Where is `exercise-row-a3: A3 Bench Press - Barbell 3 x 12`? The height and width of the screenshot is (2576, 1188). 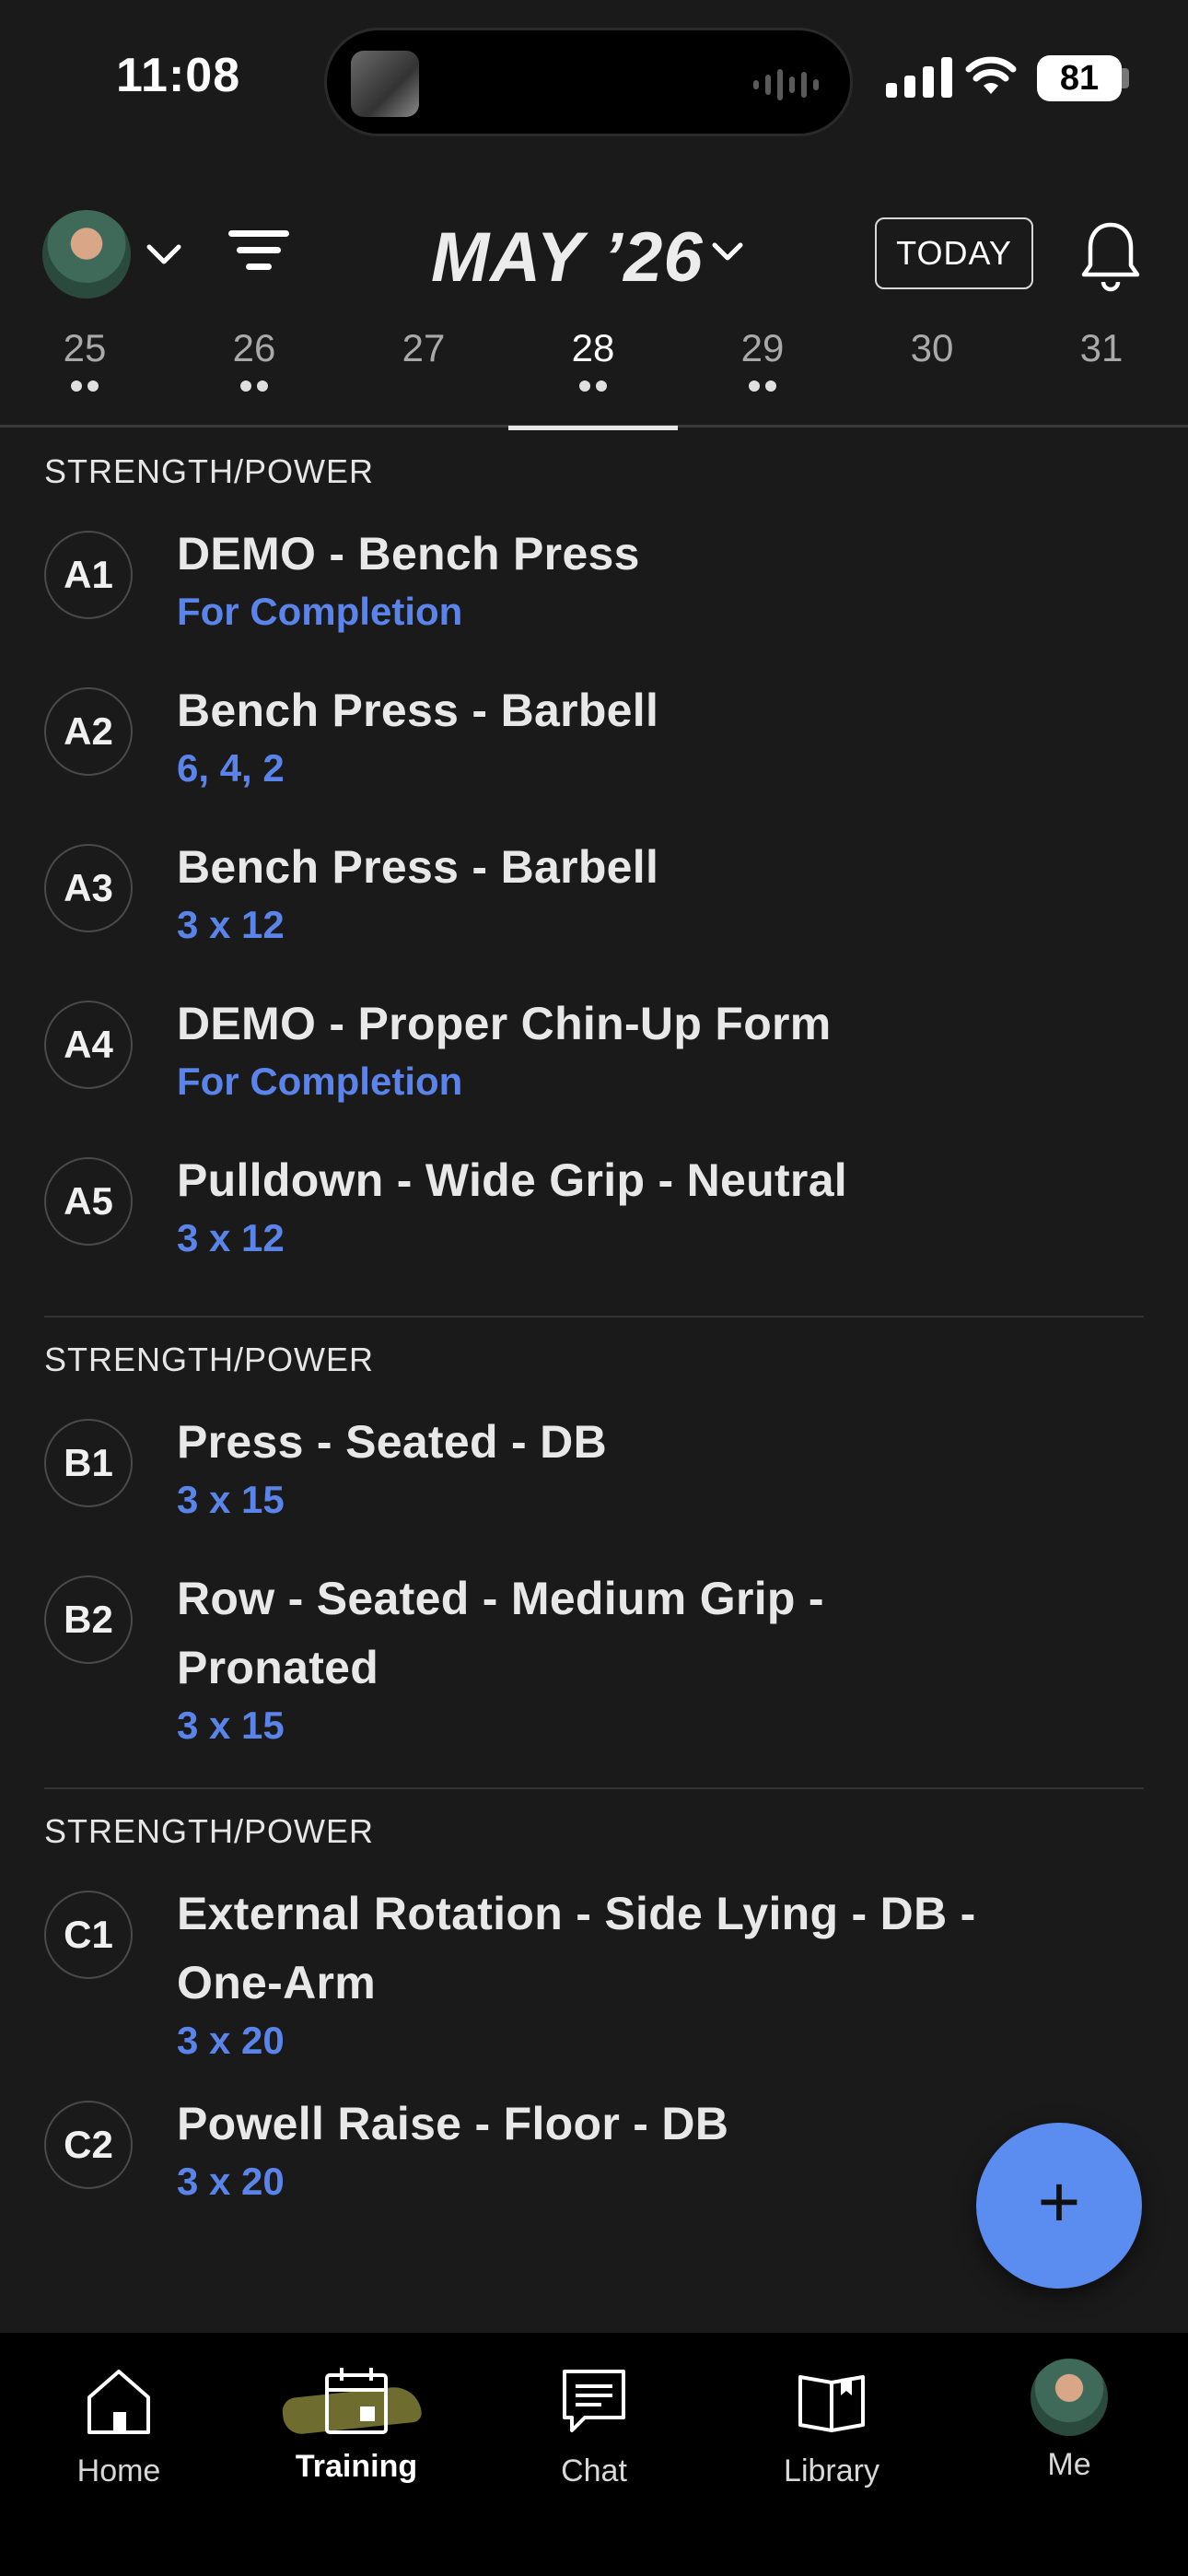 exercise-row-a3: A3 Bench Press - Barbell 3 x 12 is located at coordinates (594, 885).